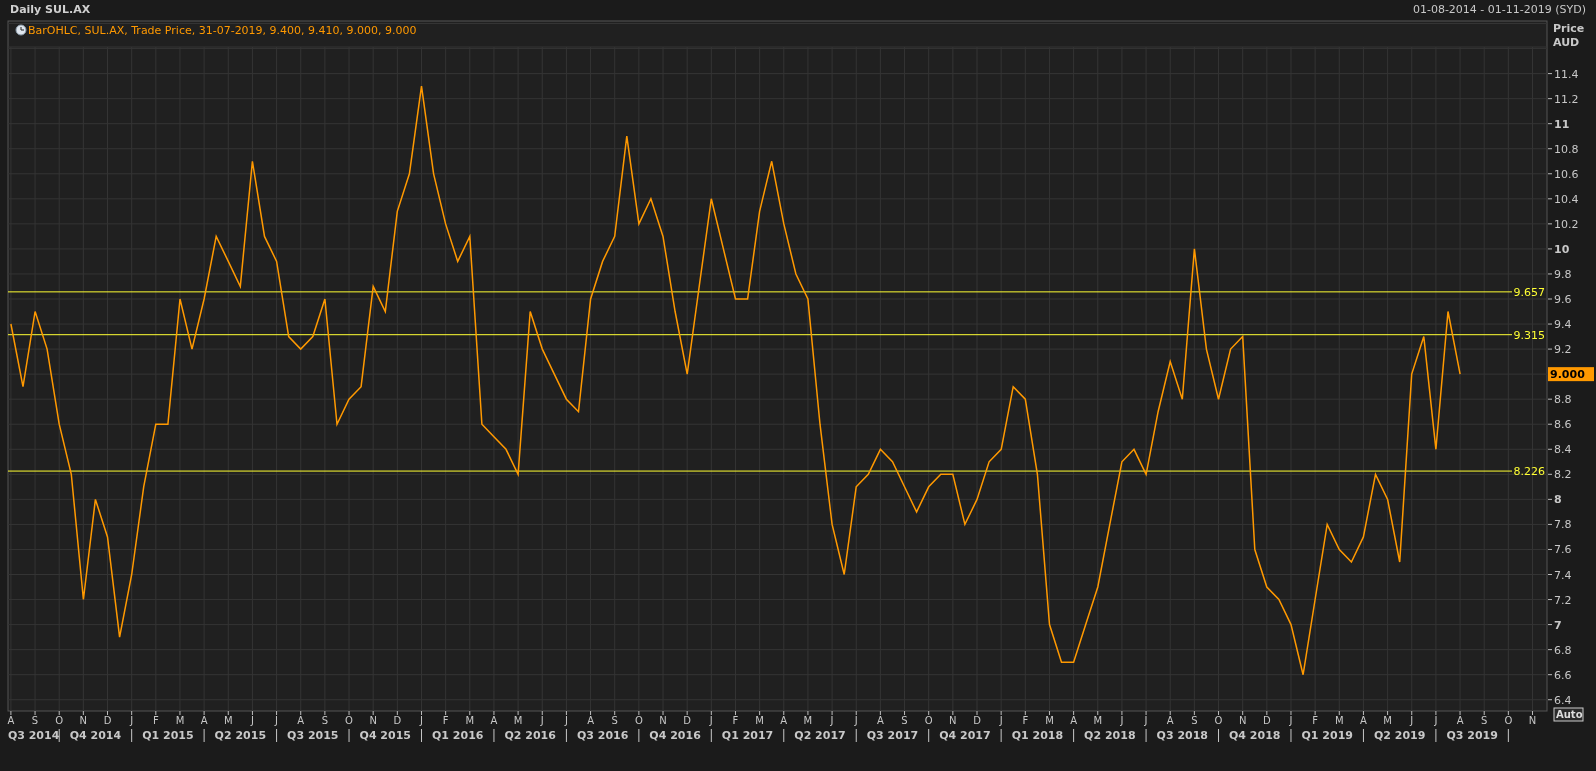 The height and width of the screenshot is (771, 1596). What do you see at coordinates (1566, 224) in the screenshot?
I see `y-tick-label: 10.2` at bounding box center [1566, 224].